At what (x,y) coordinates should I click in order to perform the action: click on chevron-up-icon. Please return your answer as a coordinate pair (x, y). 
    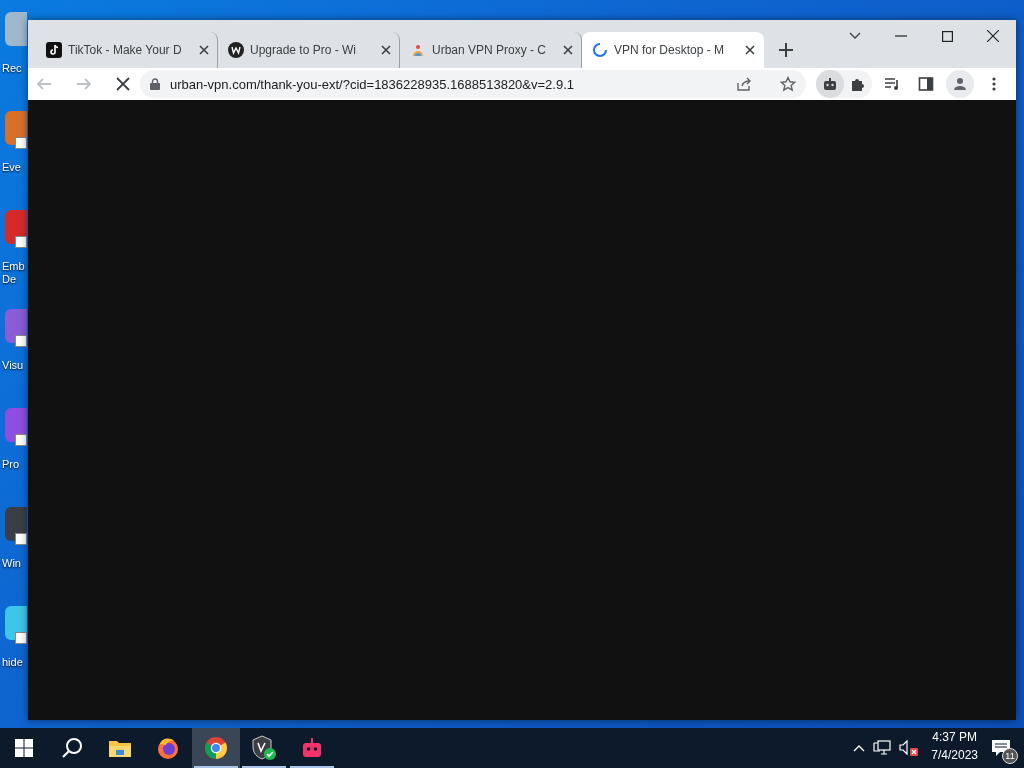
    Looking at the image, I should click on (859, 748).